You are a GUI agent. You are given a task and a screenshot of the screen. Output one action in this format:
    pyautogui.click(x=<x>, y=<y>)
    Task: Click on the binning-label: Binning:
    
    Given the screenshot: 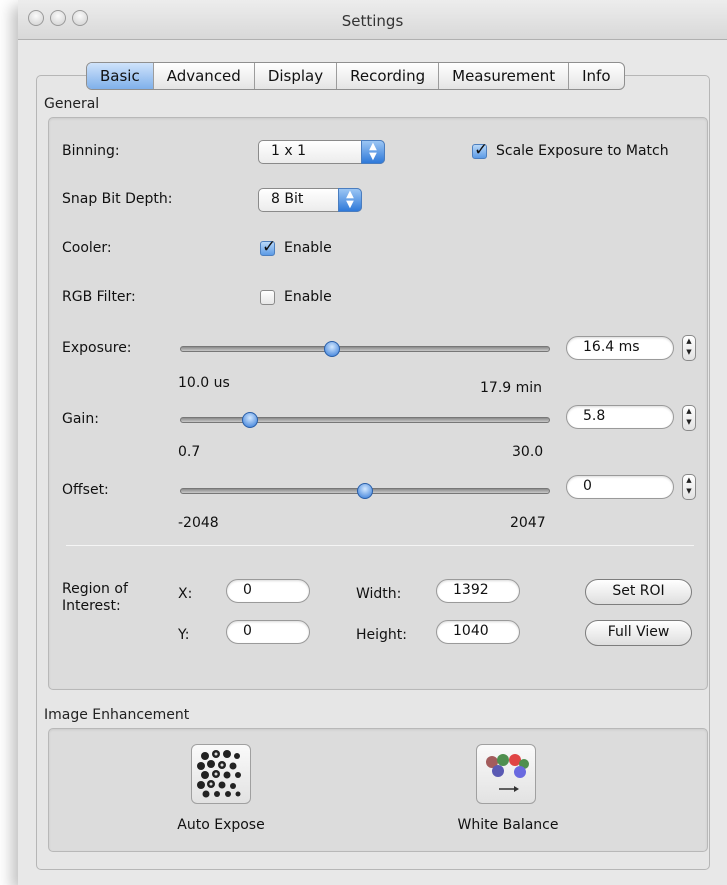 What is the action you would take?
    pyautogui.click(x=91, y=151)
    